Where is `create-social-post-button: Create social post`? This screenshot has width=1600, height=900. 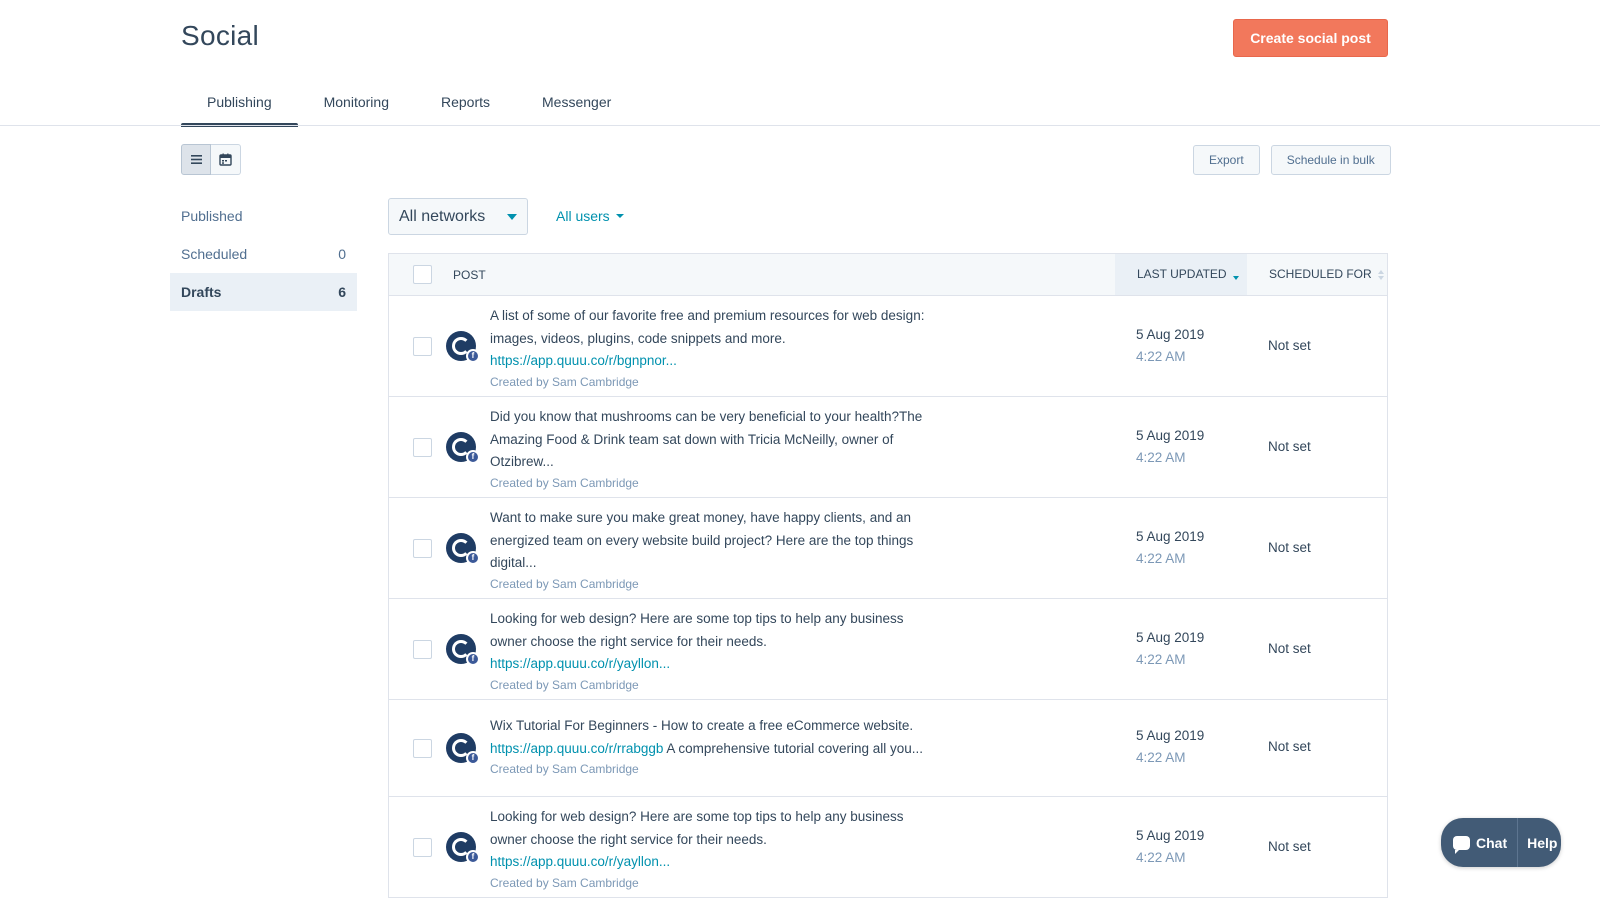 create-social-post-button: Create social post is located at coordinates (1310, 38).